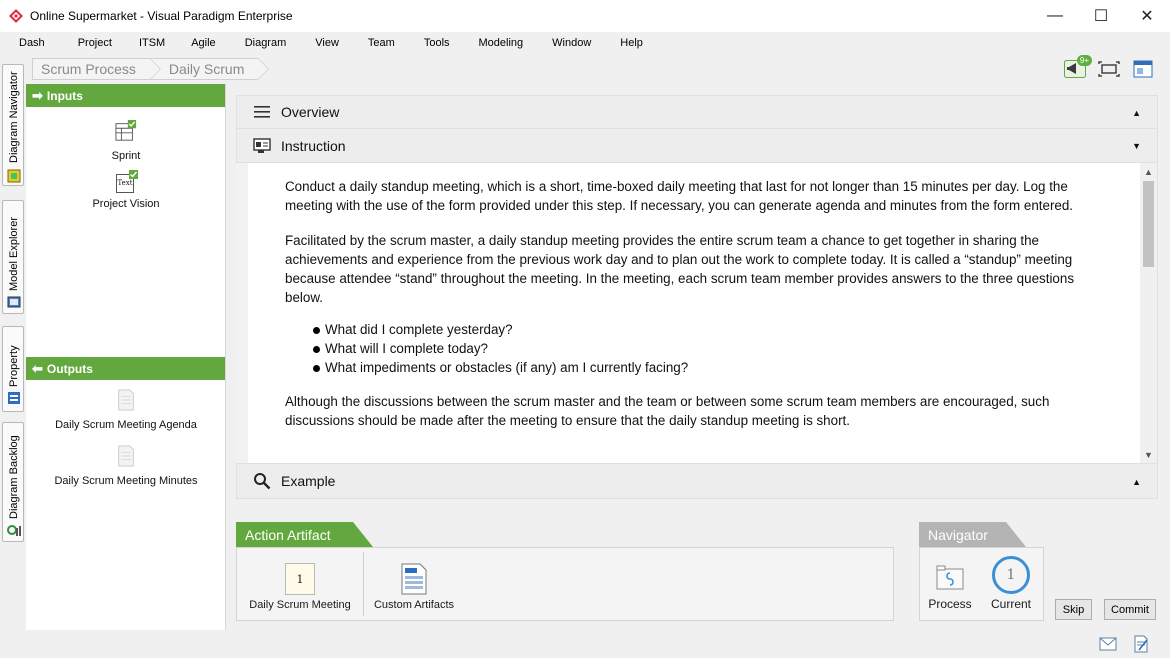  What do you see at coordinates (972, 534) in the screenshot?
I see `navigator-tab: Navigator` at bounding box center [972, 534].